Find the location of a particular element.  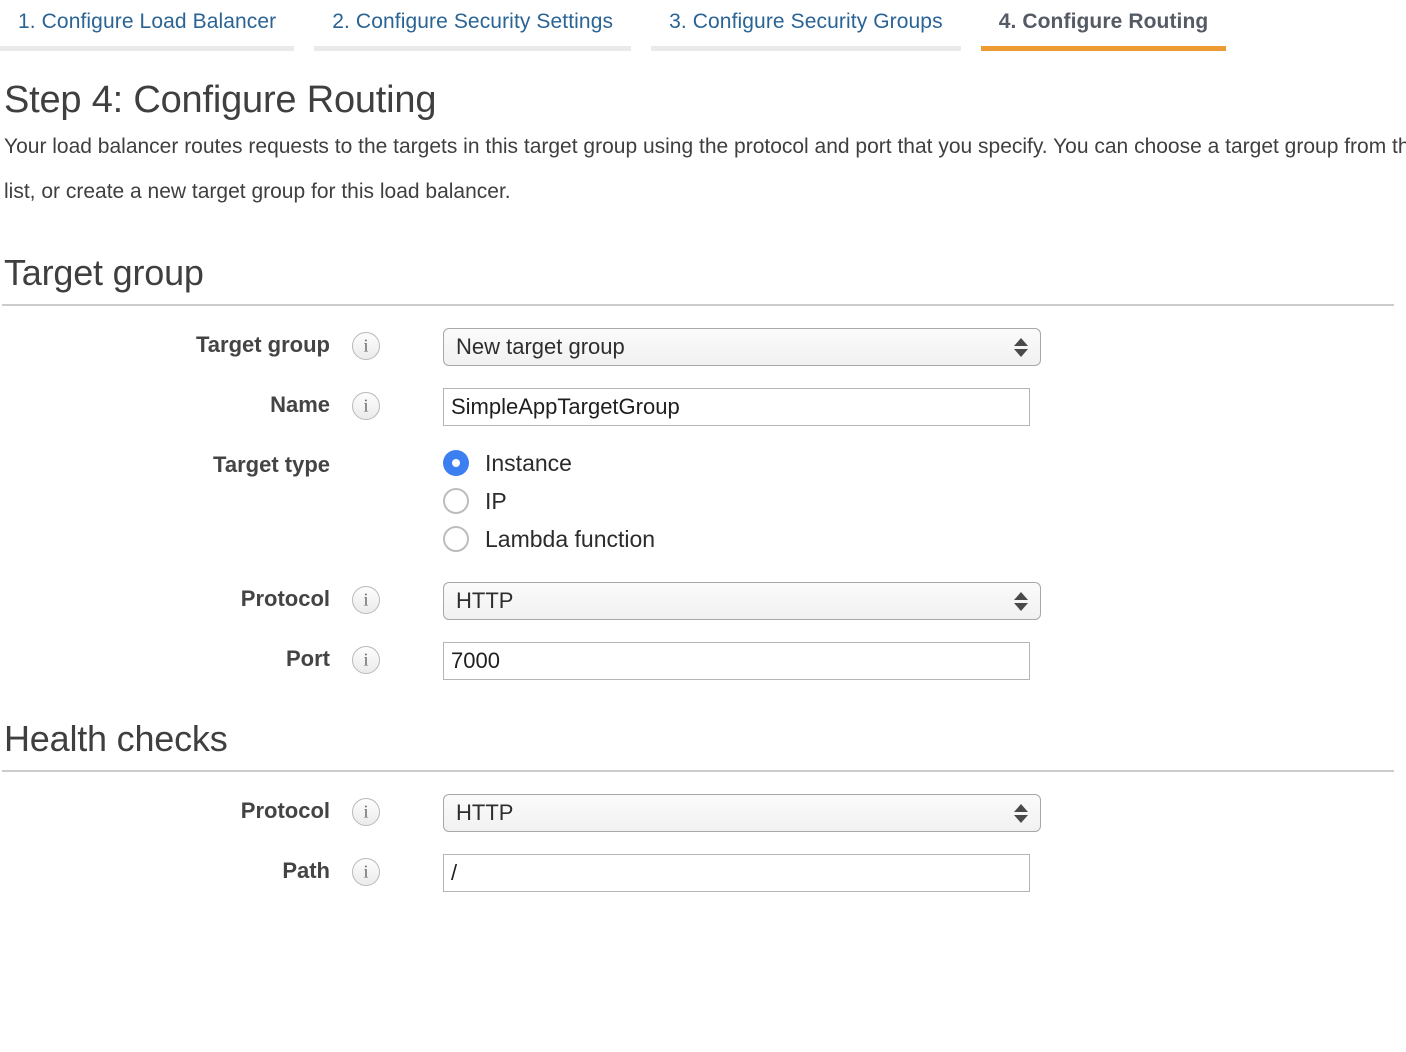

radio-option-lambda-function: Lambda function is located at coordinates (549, 539).